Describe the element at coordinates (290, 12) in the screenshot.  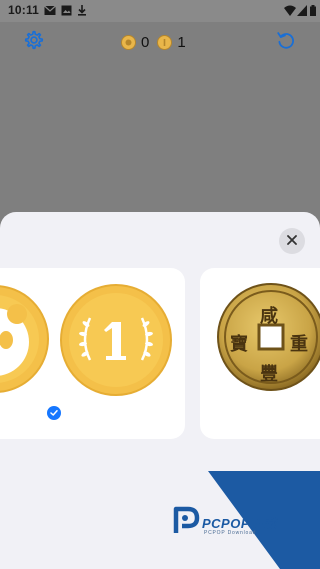
I see `wifi-icon` at that location.